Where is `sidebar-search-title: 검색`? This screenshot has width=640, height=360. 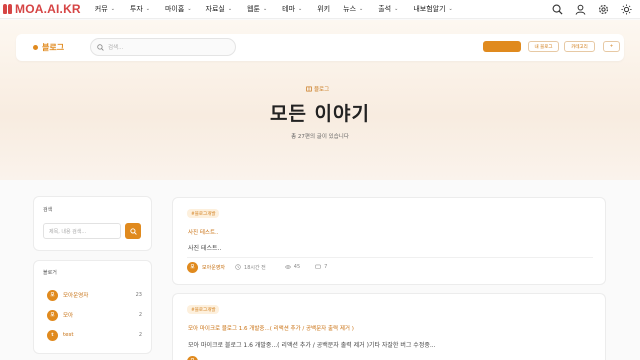
sidebar-search-title: 검색 is located at coordinates (48, 210).